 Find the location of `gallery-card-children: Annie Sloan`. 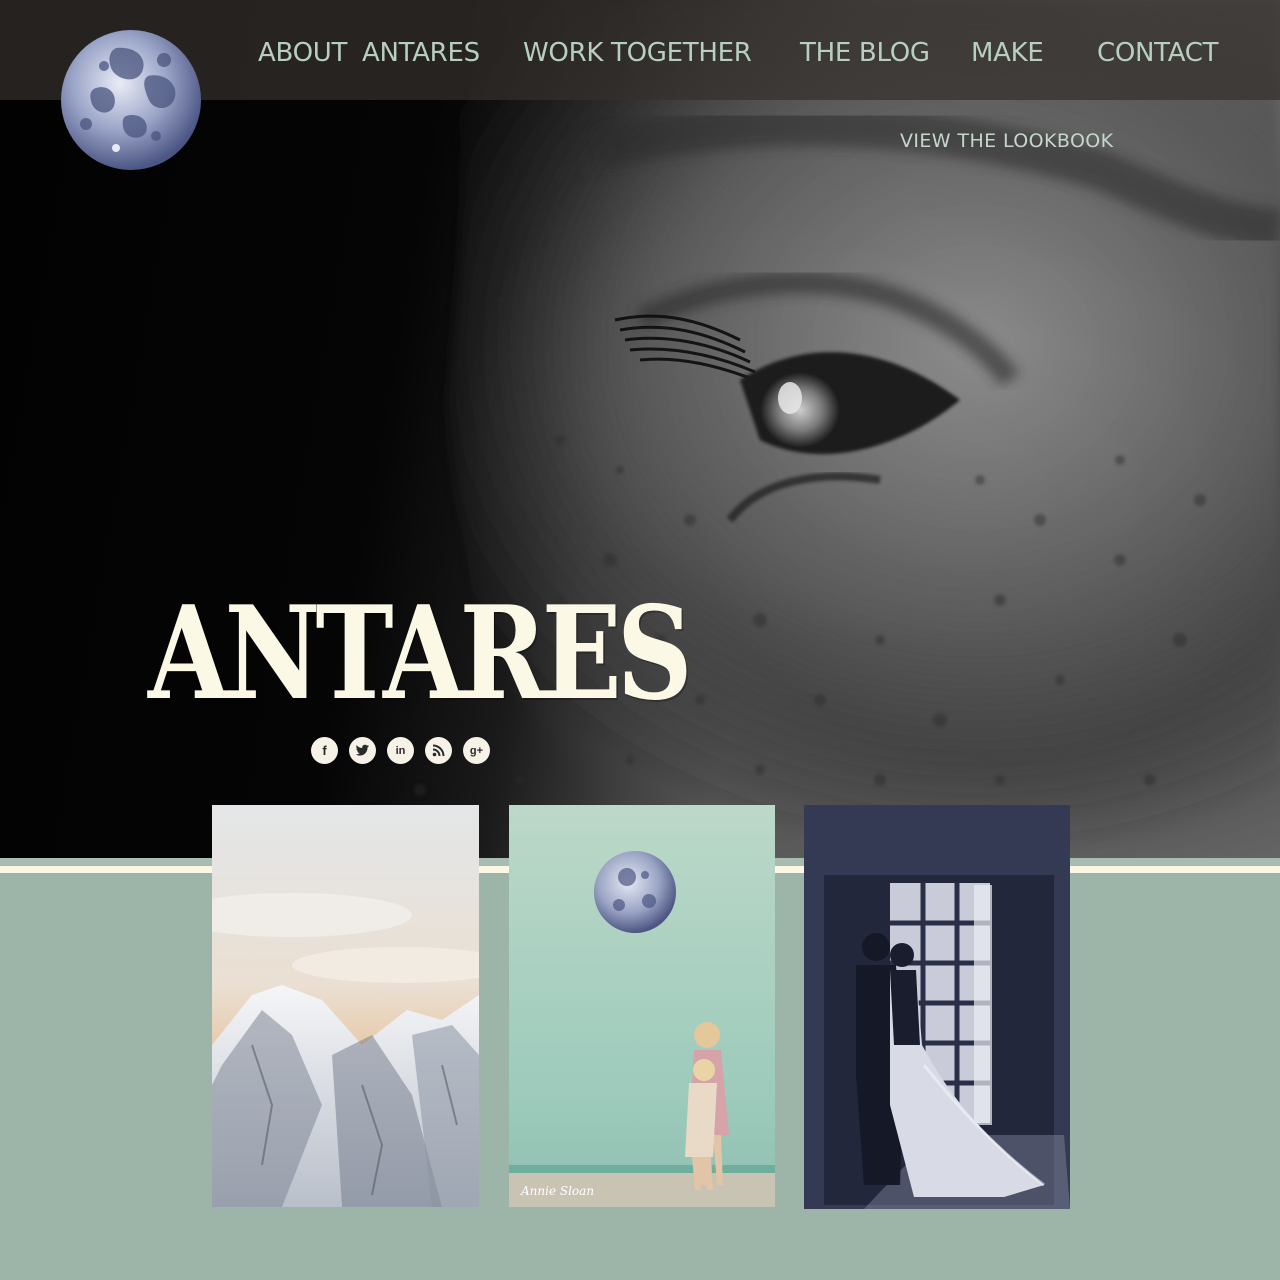

gallery-card-children: Annie Sloan is located at coordinates (642, 1006).